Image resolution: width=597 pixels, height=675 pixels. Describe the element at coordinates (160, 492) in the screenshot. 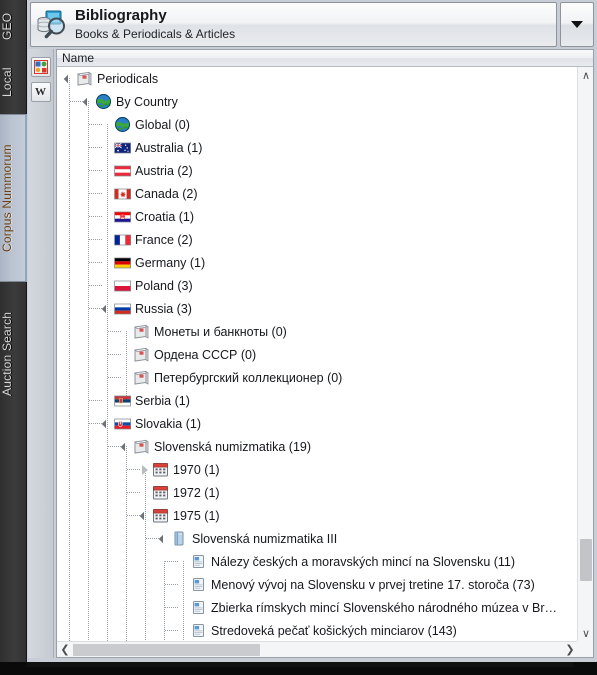

I see `calendar-icon` at that location.